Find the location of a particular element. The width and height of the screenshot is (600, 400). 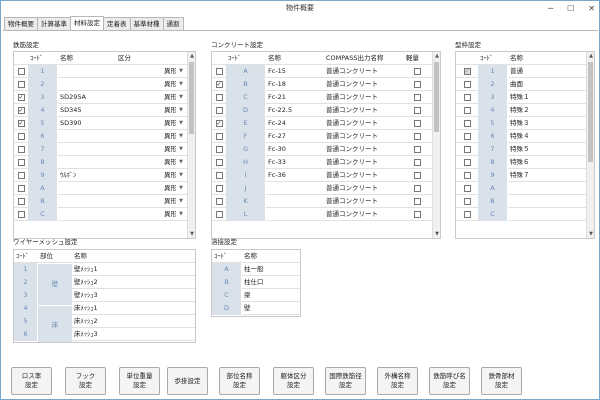

concrete-light-checkbox-F is located at coordinates (417, 136).